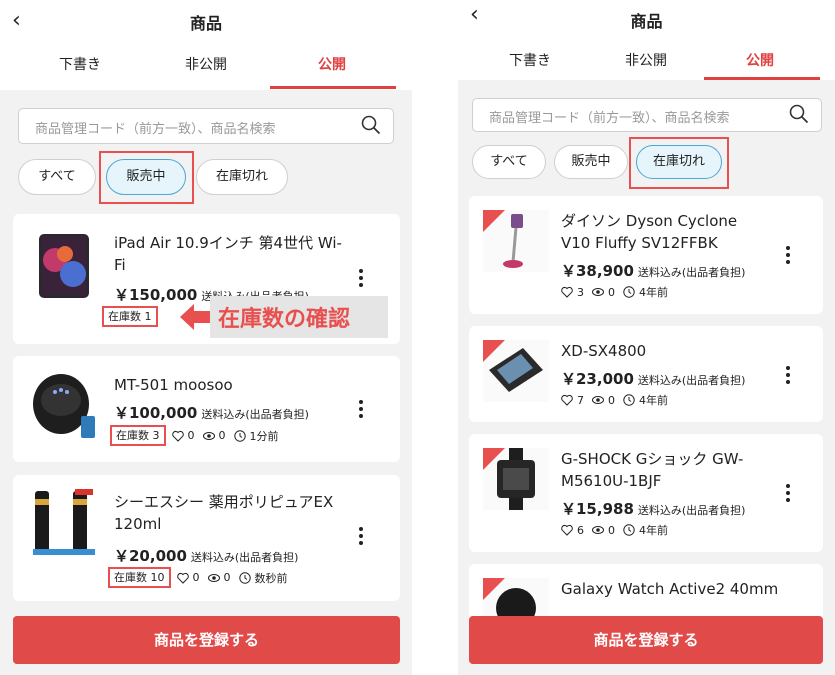 This screenshot has height=675, width=835. I want to click on product-name: MT-501 moosoo, so click(173, 385).